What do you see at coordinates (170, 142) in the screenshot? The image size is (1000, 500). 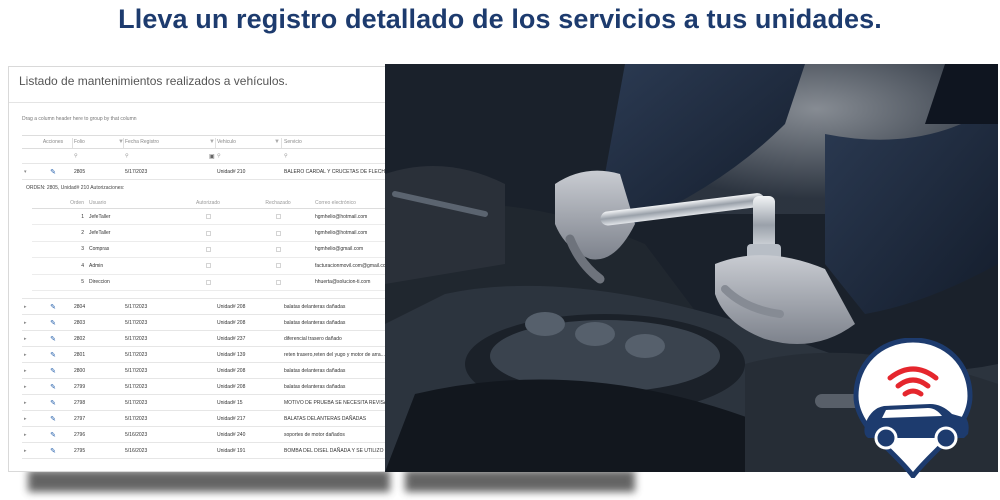 I see `column-header-fecha: Fecha Registro` at bounding box center [170, 142].